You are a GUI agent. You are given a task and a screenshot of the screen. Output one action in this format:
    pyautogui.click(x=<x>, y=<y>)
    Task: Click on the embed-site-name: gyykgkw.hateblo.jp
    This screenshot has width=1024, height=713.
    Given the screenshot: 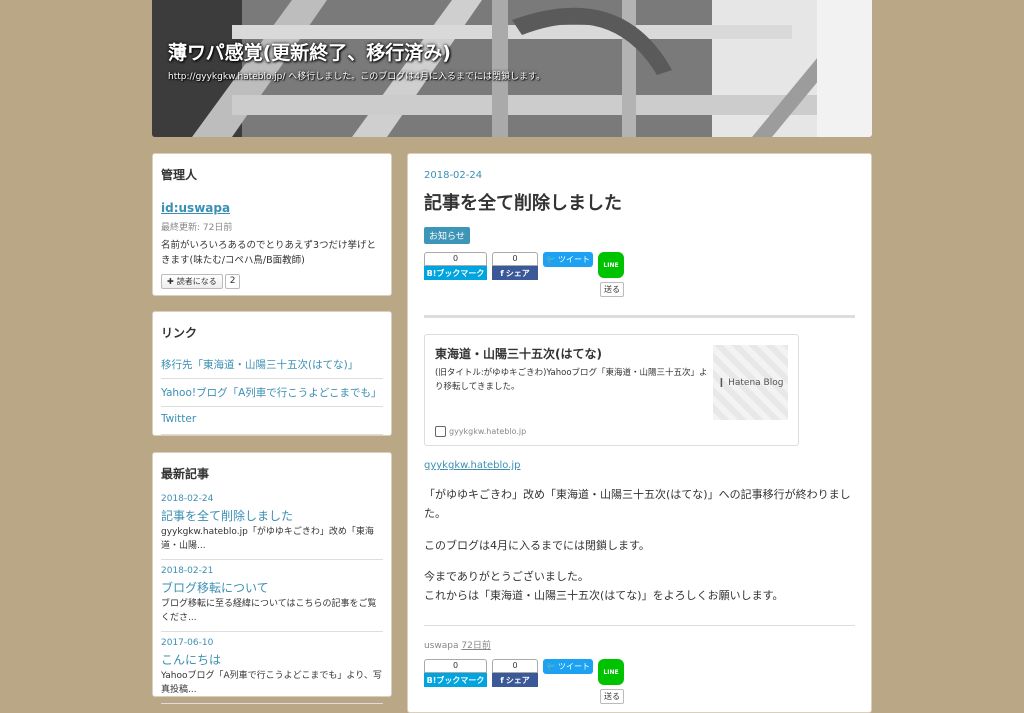 What is the action you would take?
    pyautogui.click(x=488, y=431)
    